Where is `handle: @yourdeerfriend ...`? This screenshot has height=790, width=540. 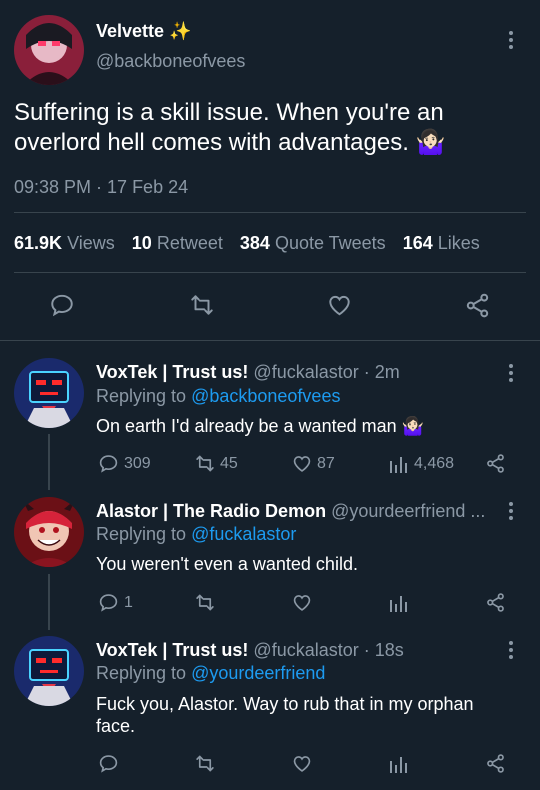 handle: @yourdeerfriend ... is located at coordinates (408, 511).